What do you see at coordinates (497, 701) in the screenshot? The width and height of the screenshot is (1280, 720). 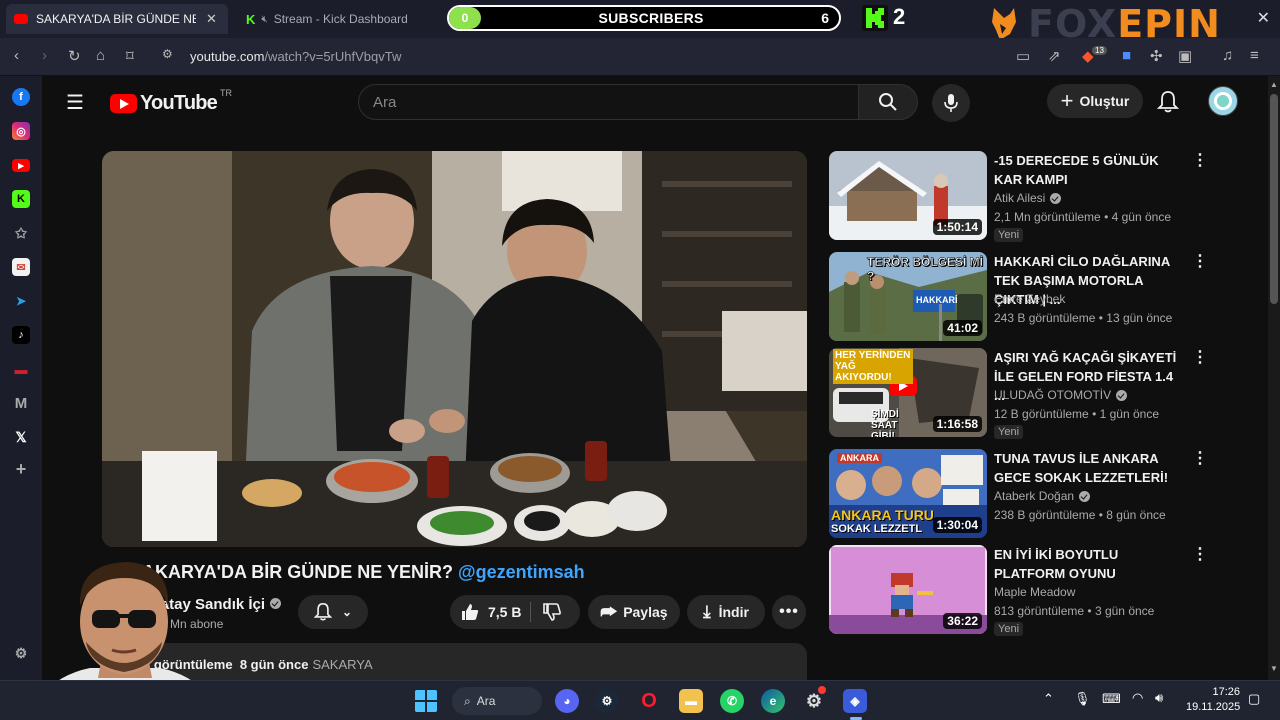 I see `taskbar-search: ⌕ Ara` at bounding box center [497, 701].